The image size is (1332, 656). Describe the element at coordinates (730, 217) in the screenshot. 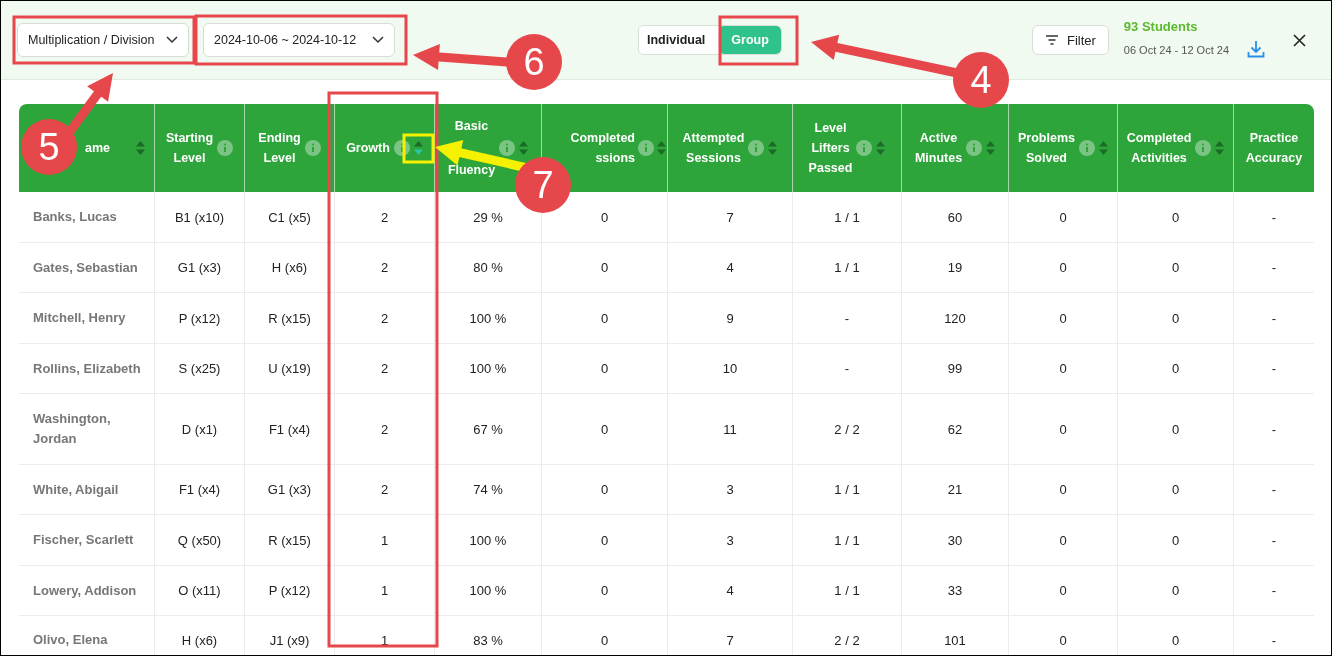

I see `table-cell: 7` at that location.